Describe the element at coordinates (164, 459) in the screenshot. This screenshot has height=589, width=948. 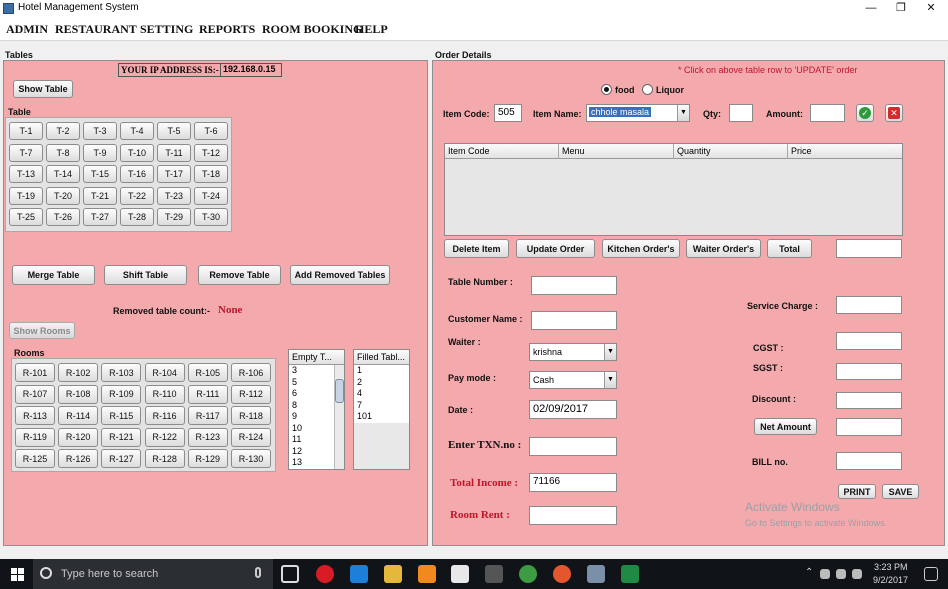
I see `room-button: R-128` at that location.